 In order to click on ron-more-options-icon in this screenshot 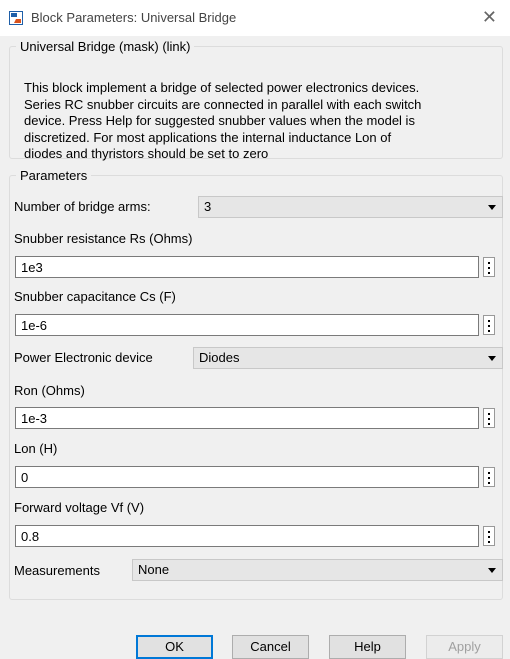, I will do `click(489, 418)`.